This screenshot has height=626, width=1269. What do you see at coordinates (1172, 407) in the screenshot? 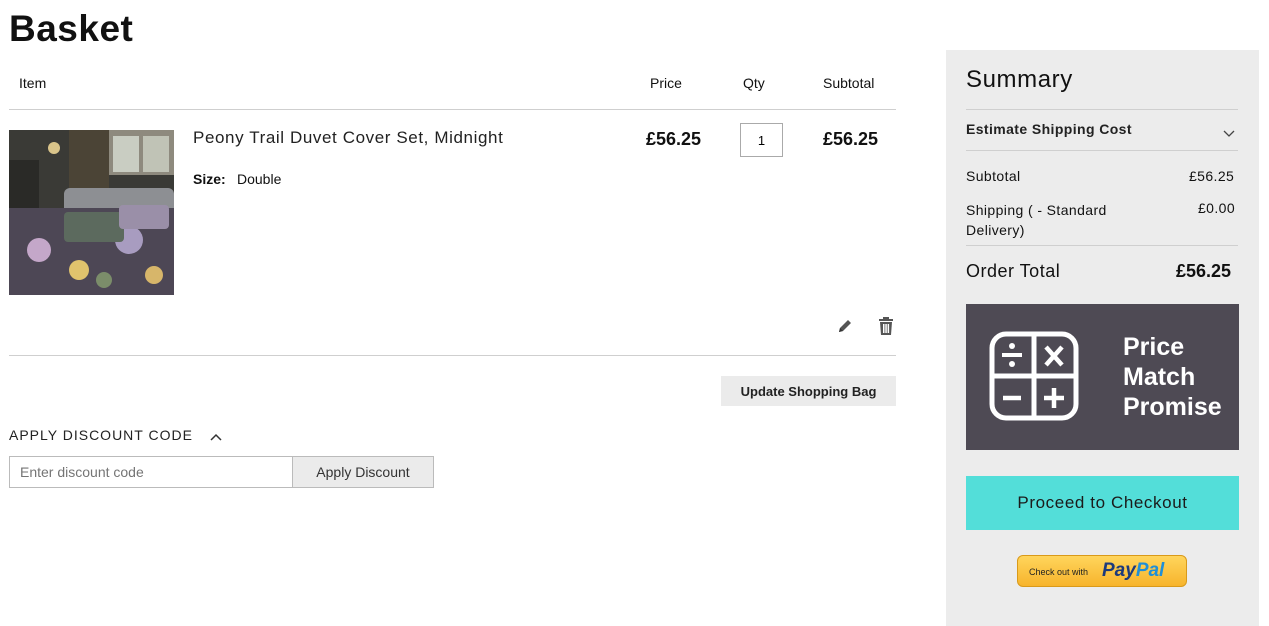
I see `promo-line-3: Promise` at bounding box center [1172, 407].